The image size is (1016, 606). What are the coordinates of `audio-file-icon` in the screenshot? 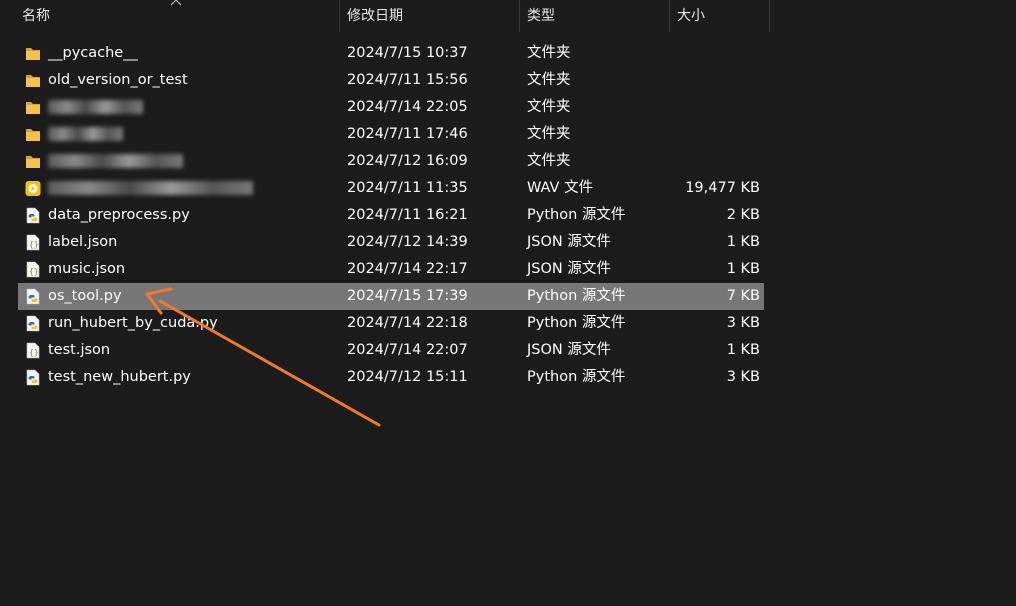 It's located at (33, 188).